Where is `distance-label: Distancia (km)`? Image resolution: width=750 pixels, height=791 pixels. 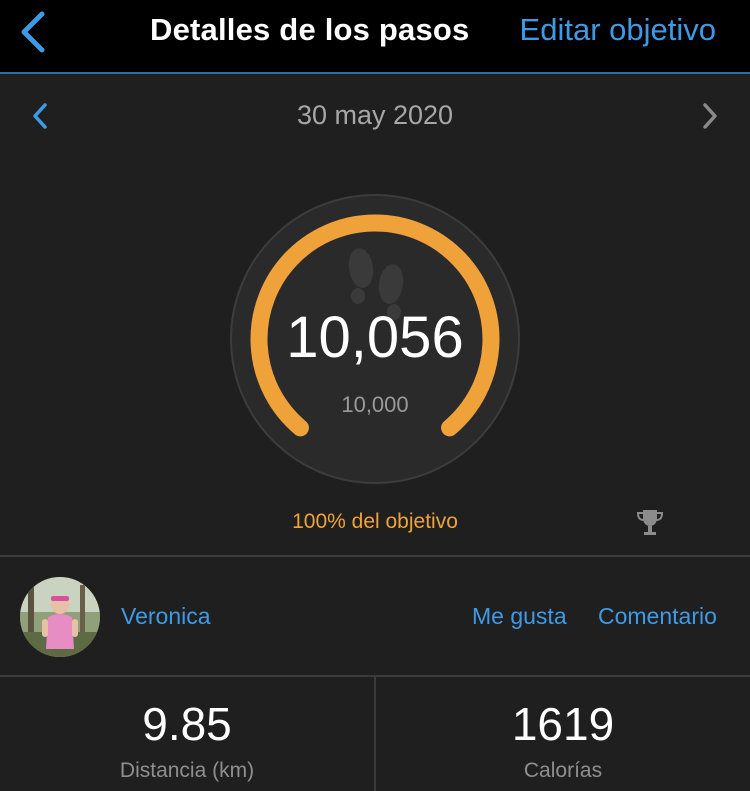
distance-label: Distancia (km) is located at coordinates (187, 770).